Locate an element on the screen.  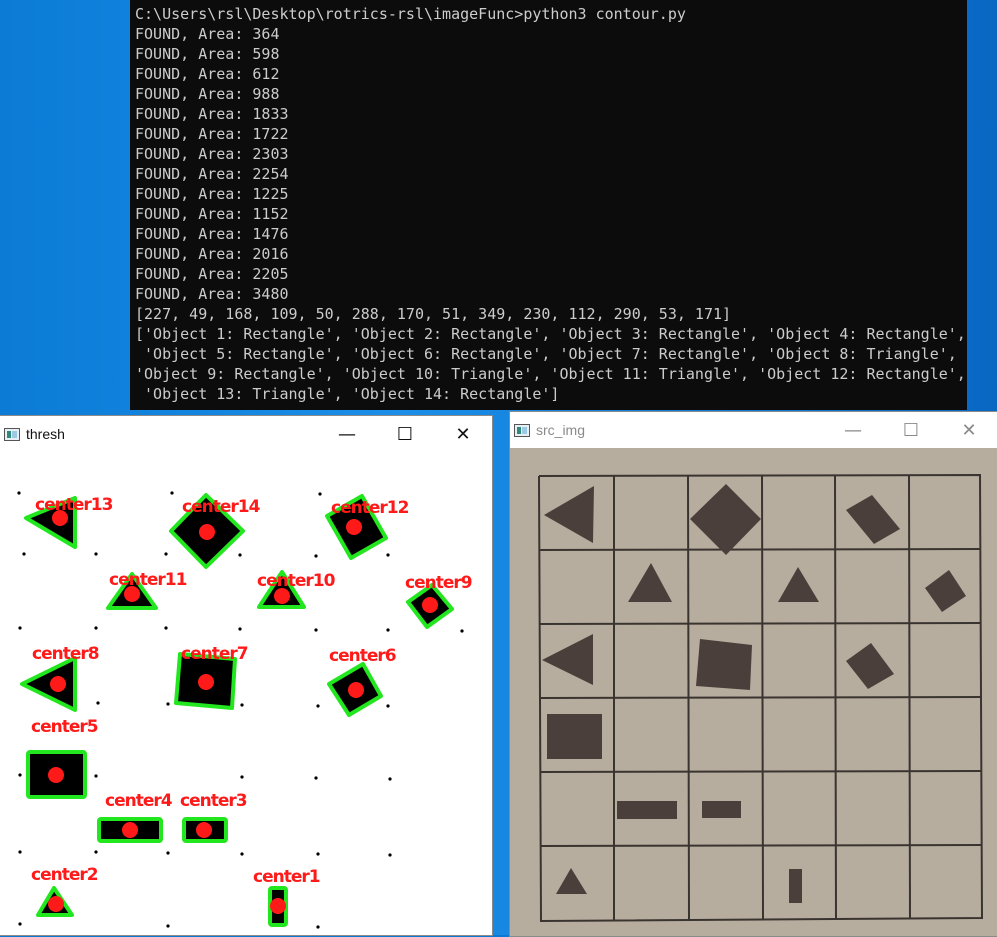
console-line: FOUND, Area: 612 is located at coordinates (207, 74).